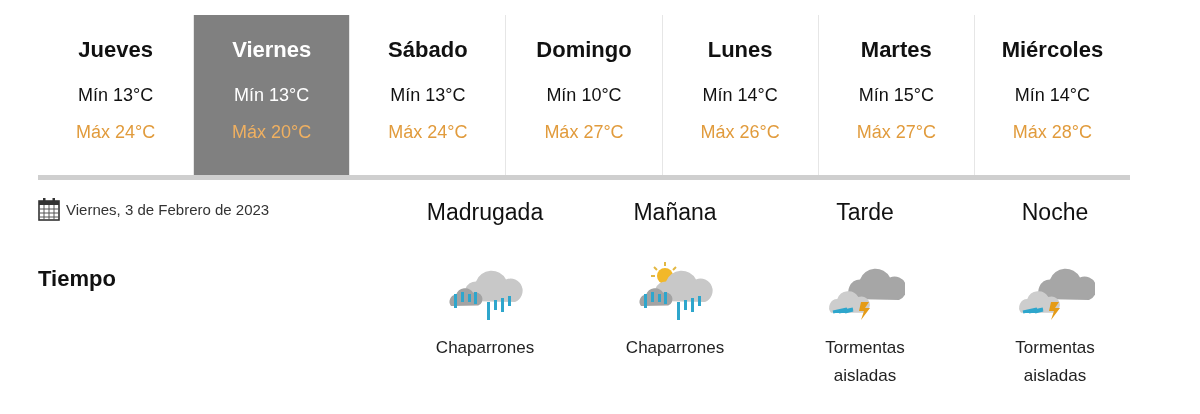 The width and height of the screenshot is (1200, 414). I want to click on day-tab: Lunes Mín 14°C Máx 26°C, so click(739, 95).